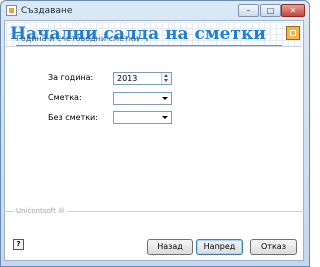 The image size is (320, 267). Describe the element at coordinates (11, 10) in the screenshot. I see `app-icon` at that location.